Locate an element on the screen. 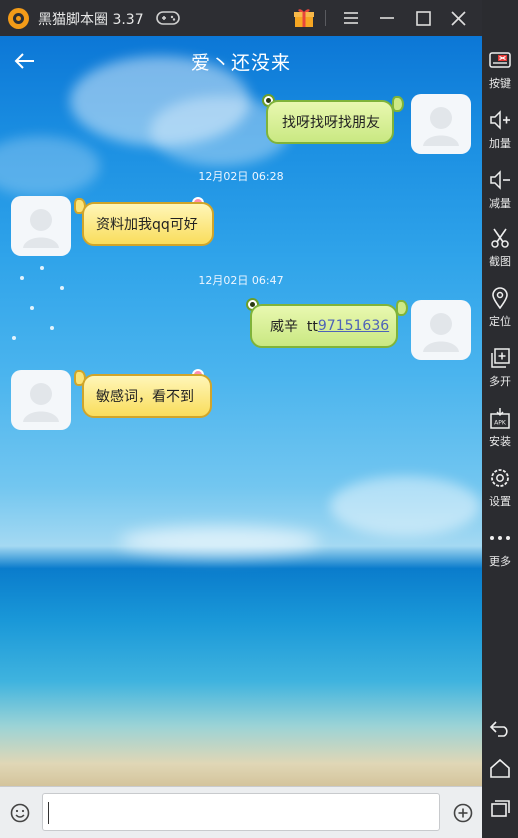  message-bubble: 找呀找呀找朋友 is located at coordinates (333, 119).